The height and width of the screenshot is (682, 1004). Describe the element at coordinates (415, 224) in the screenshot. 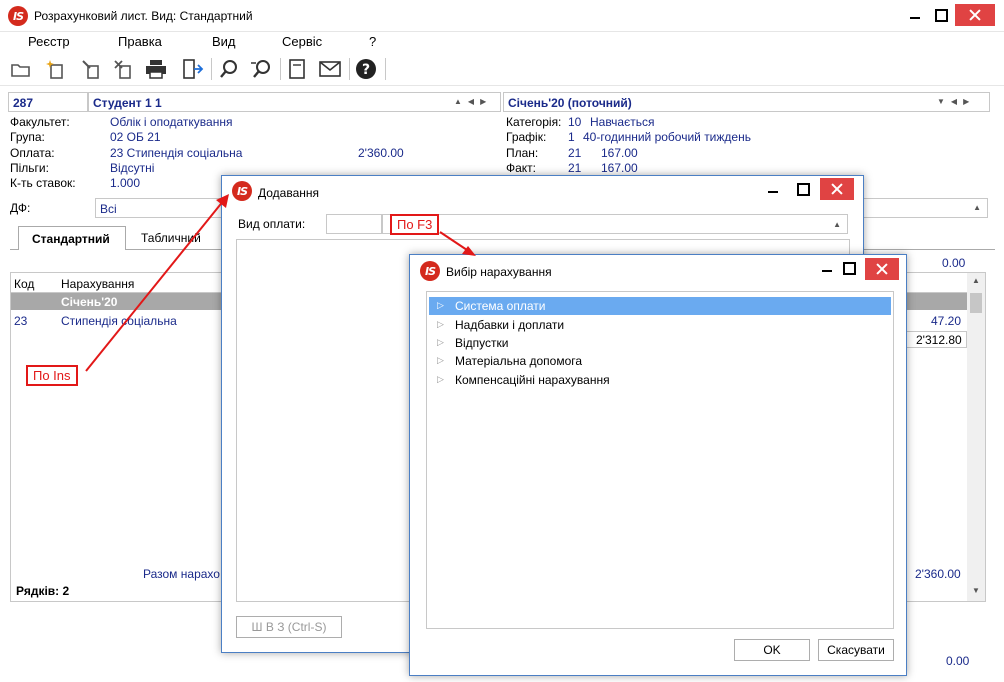

I see `annotation-f3: По F3` at that location.